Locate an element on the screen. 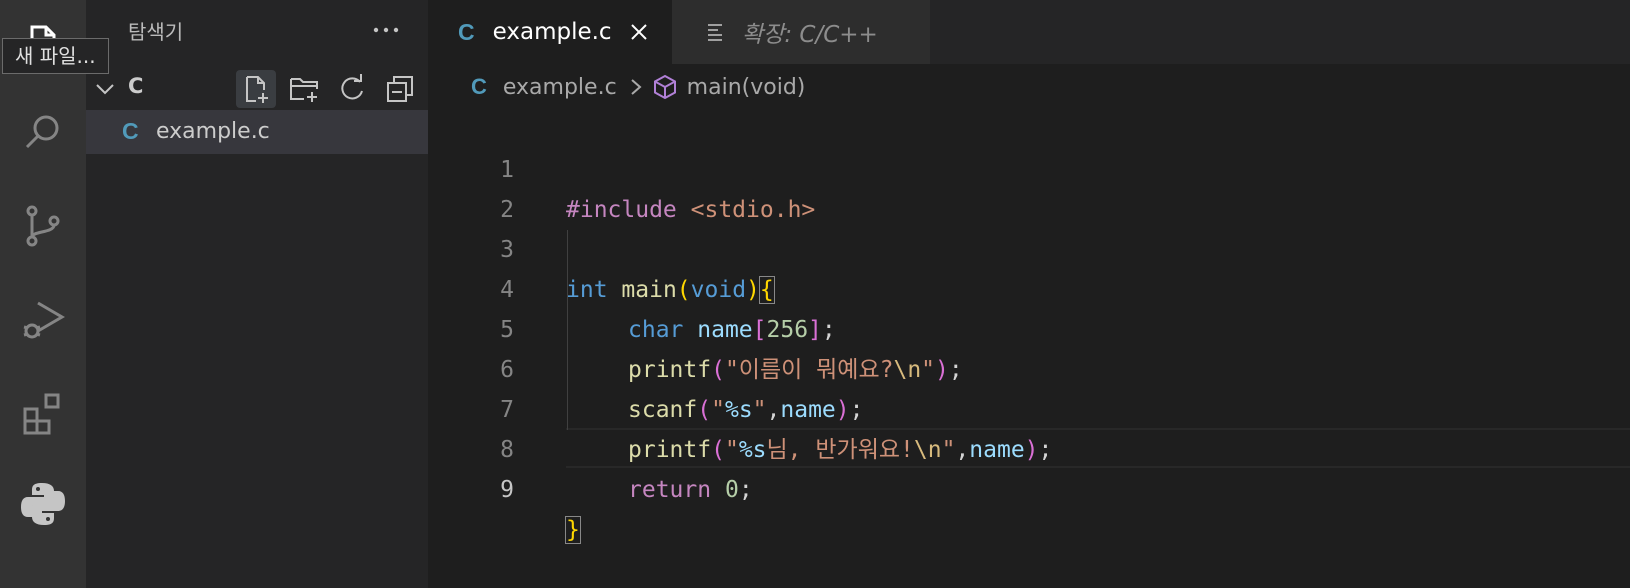 Image resolution: width=1630 pixels, height=588 pixels. code-line-current: 9 } is located at coordinates (1029, 487).